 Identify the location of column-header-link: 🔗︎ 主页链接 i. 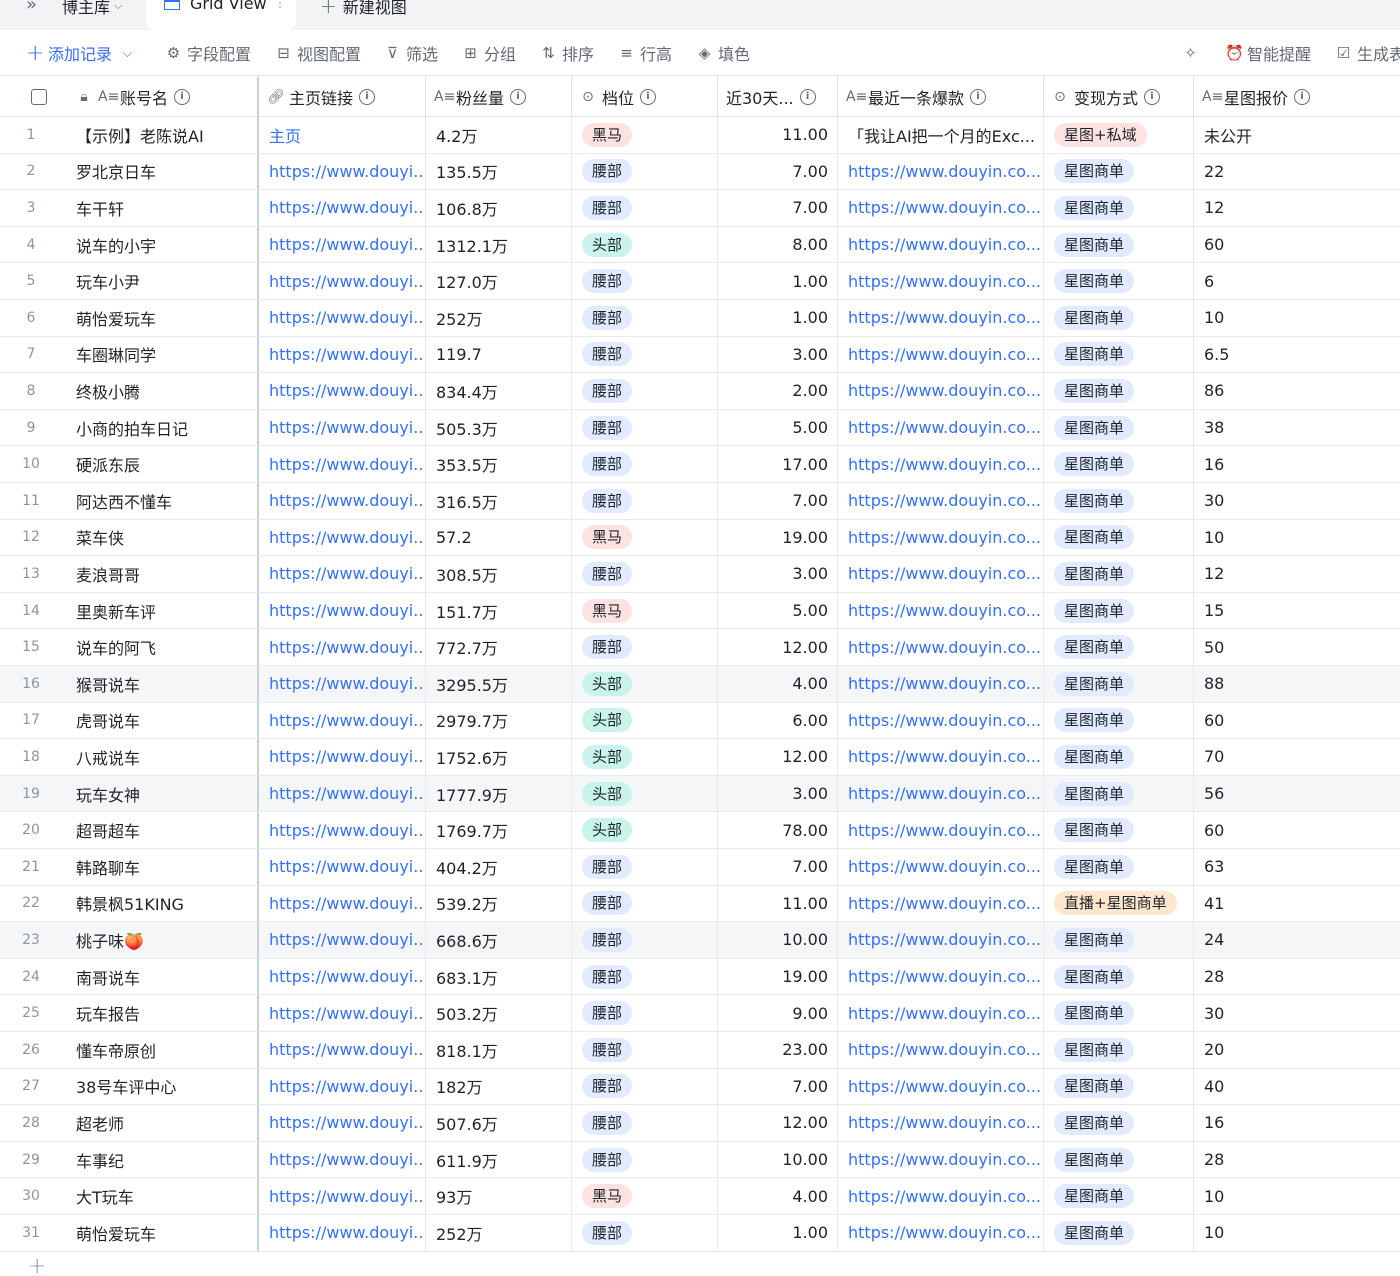
(342, 97).